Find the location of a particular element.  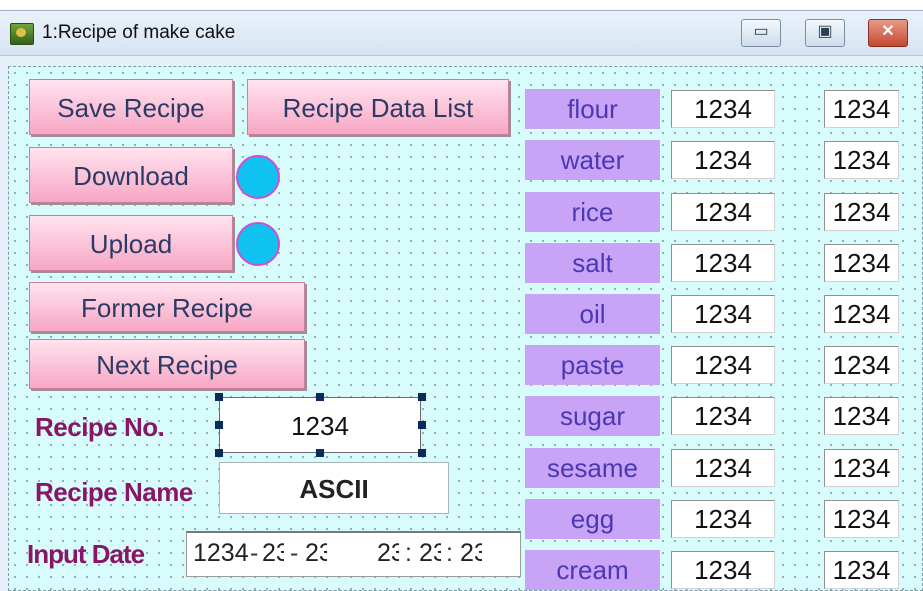

ingredient-label: sugar is located at coordinates (592, 416).